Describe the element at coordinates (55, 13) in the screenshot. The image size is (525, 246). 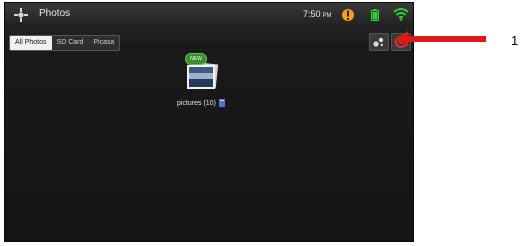
I see `app-title: Photos` at that location.